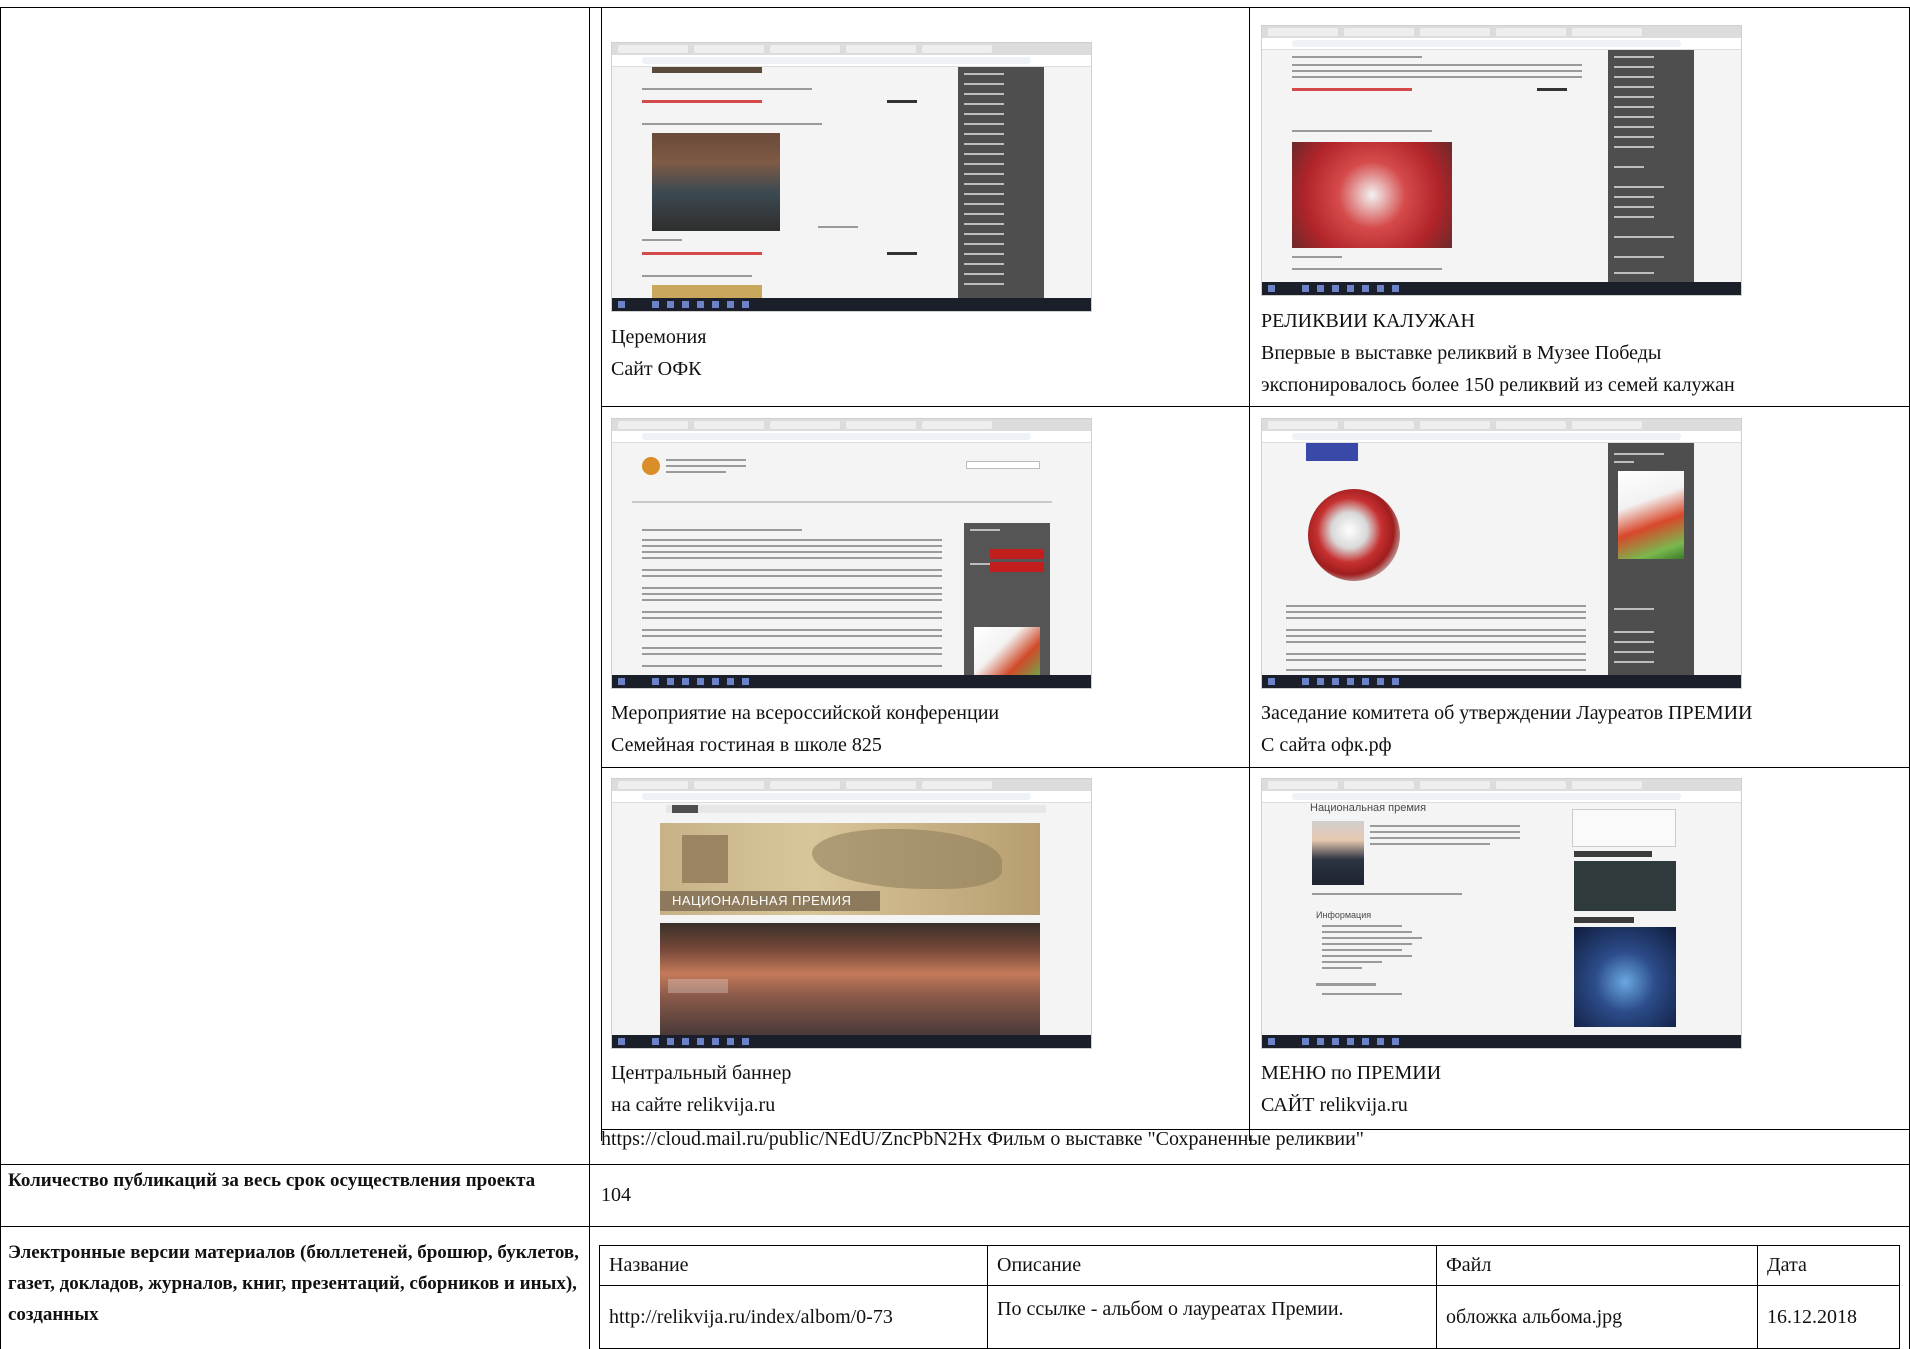 Image resolution: width=1910 pixels, height=1349 pixels. What do you see at coordinates (1344, 915) in the screenshot?
I see `menu-section-heading: Информация` at bounding box center [1344, 915].